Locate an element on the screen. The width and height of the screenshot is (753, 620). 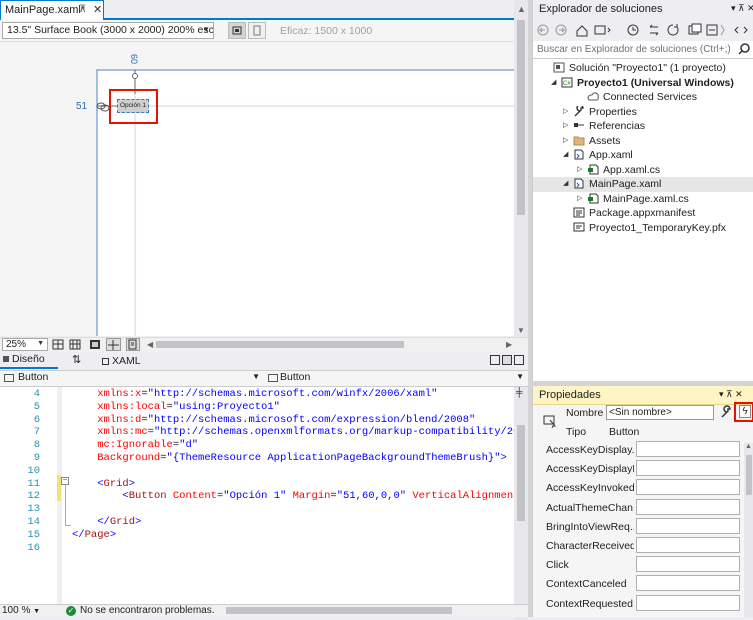
connected-services-icon is located at coordinates (594, 97).